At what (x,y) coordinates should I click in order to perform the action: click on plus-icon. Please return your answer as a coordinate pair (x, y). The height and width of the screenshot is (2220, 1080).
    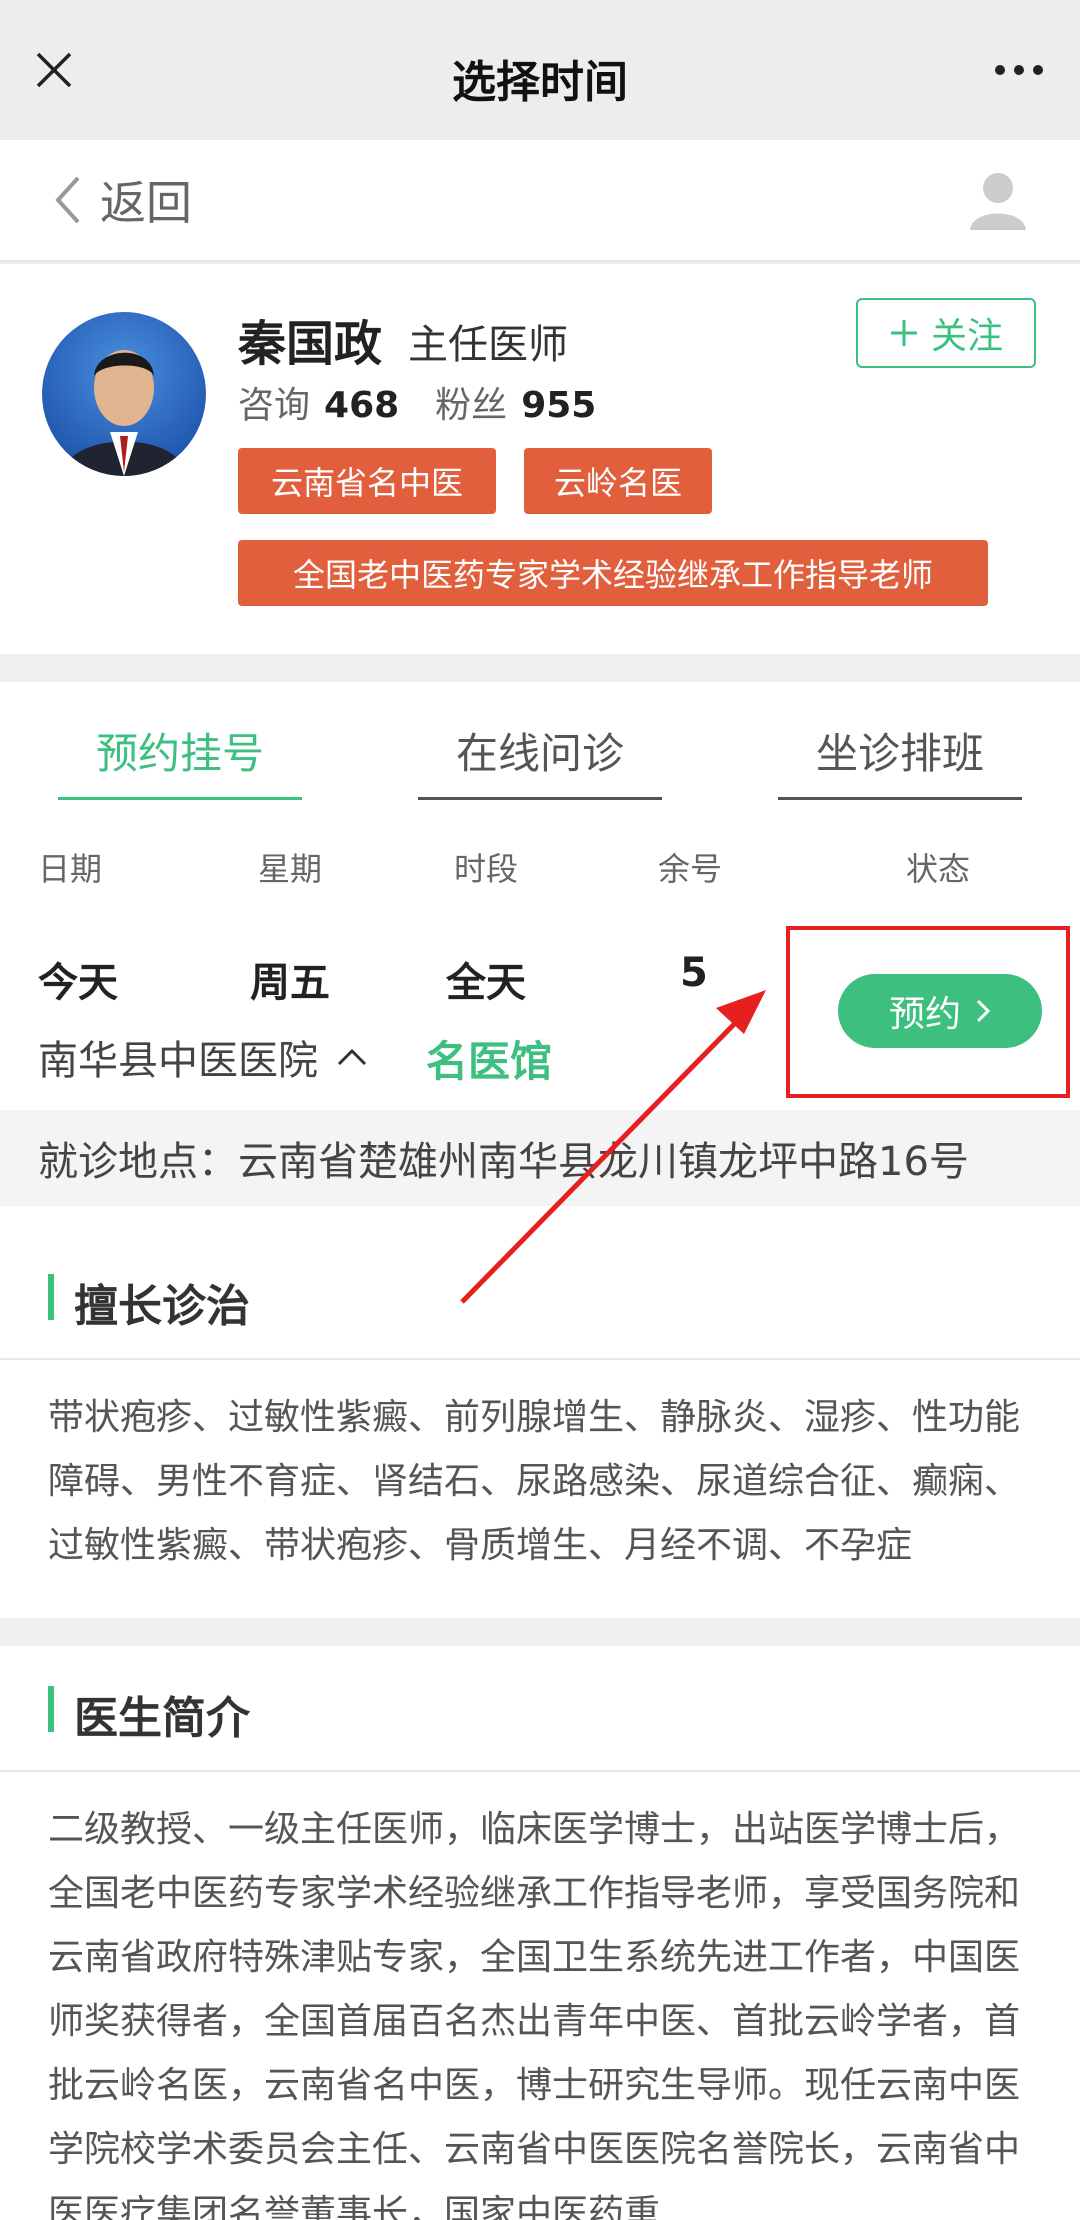
    Looking at the image, I should click on (903, 333).